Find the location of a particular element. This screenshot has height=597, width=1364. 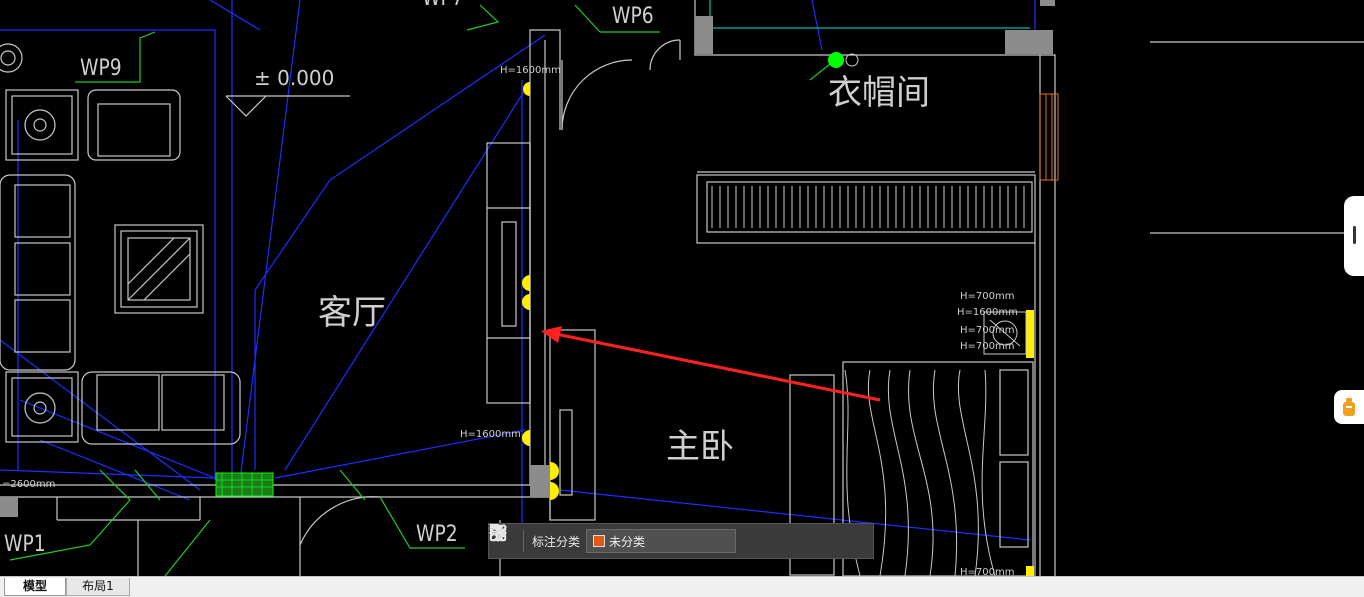

wp1-label: WP1 is located at coordinates (25, 544).